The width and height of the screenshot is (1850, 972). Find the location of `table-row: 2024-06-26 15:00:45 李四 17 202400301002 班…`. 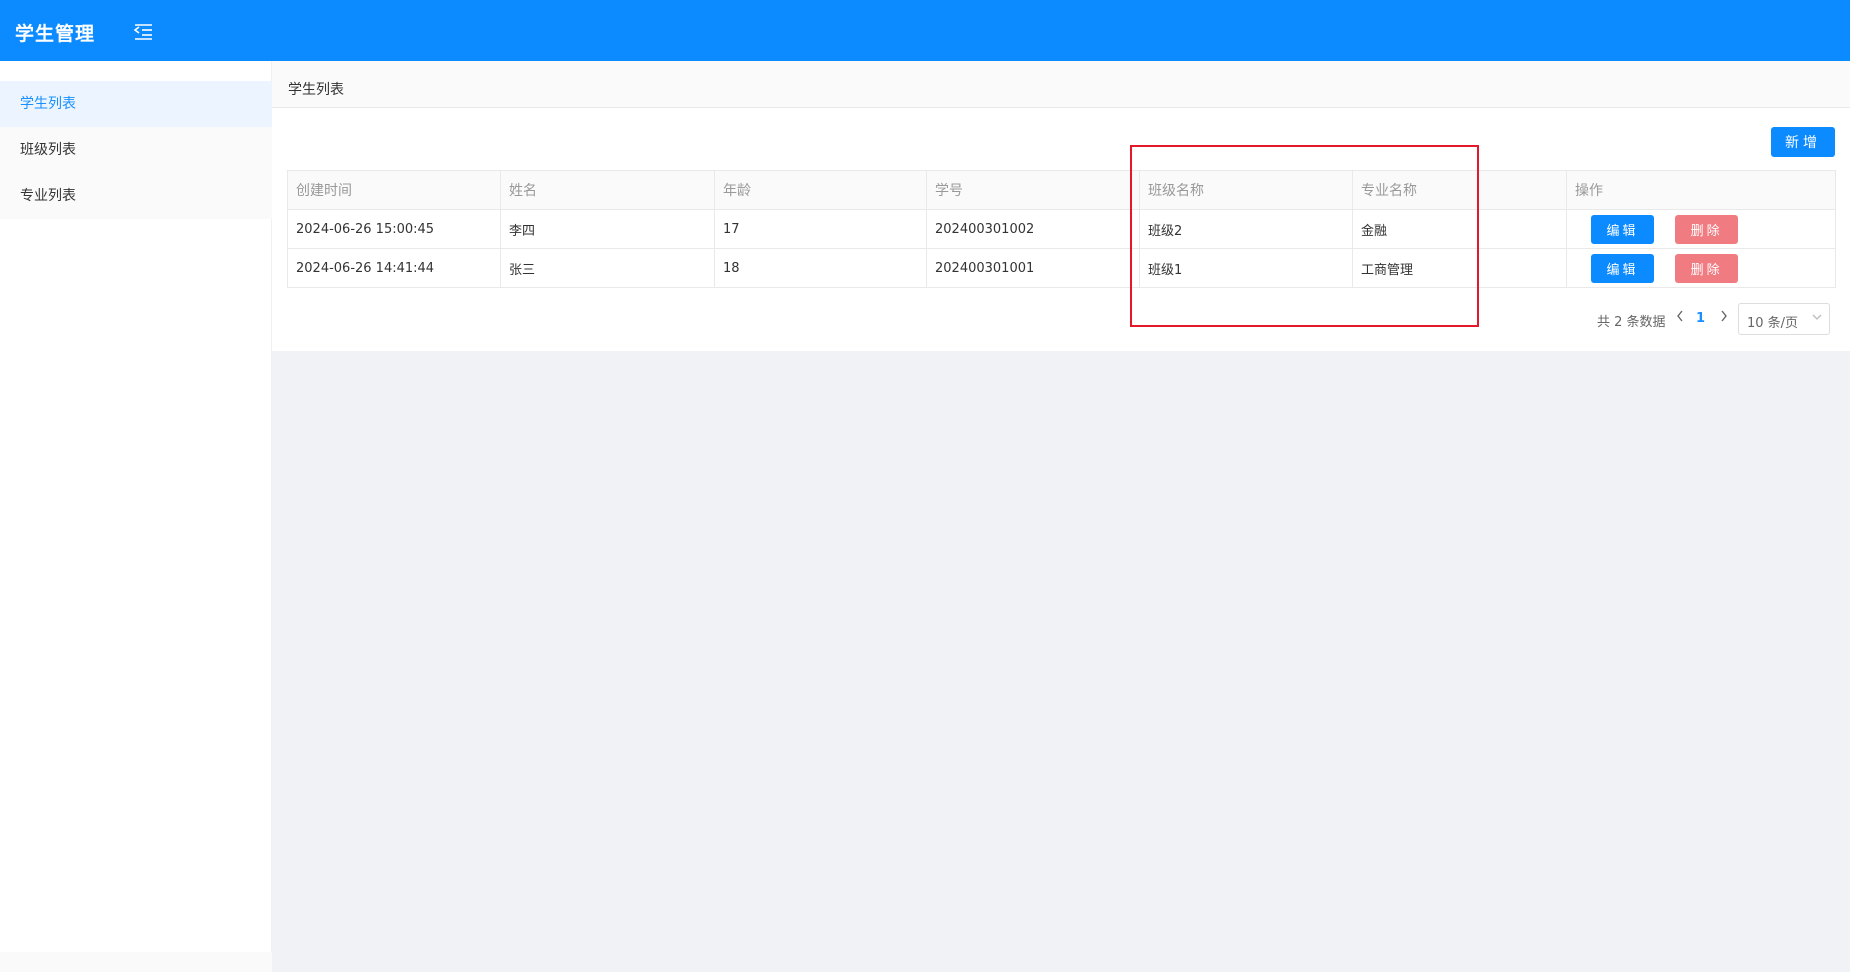

table-row: 2024-06-26 15:00:45 李四 17 202400301002 班… is located at coordinates (1061, 229).